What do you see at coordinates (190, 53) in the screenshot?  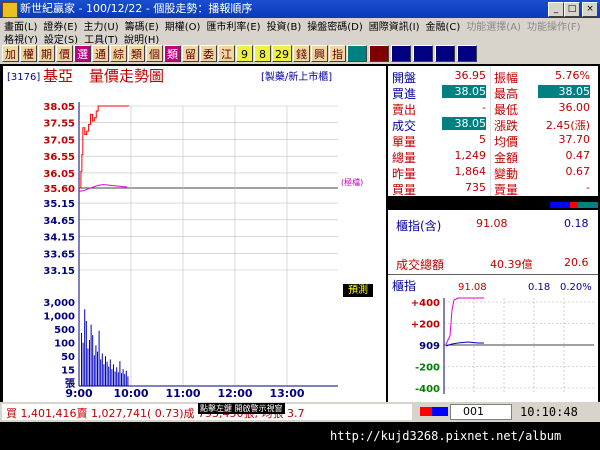 I see `toolbar-button-11: 留` at bounding box center [190, 53].